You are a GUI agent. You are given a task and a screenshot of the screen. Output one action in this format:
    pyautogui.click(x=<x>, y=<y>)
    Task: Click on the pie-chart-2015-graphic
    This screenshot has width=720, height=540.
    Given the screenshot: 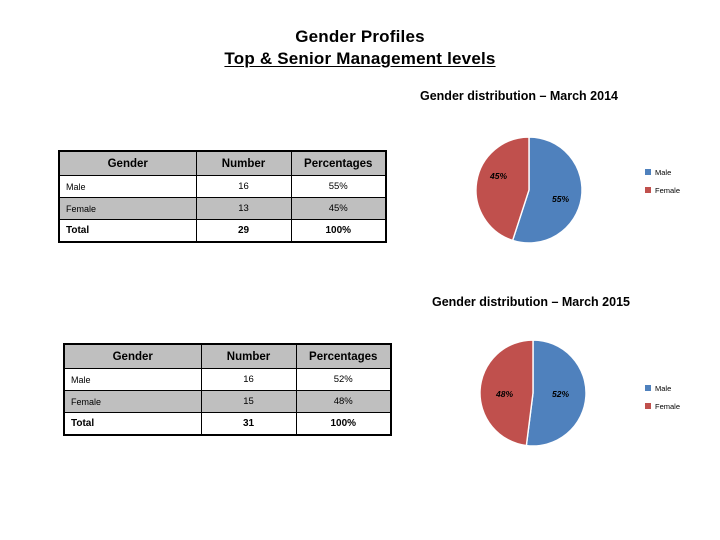 What is the action you would take?
    pyautogui.click(x=533, y=393)
    